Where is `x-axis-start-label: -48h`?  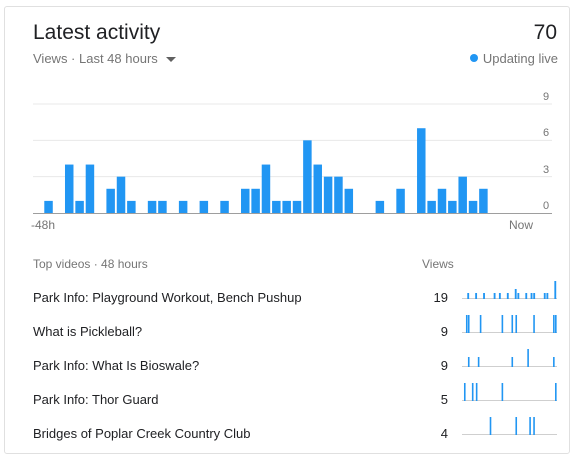 x-axis-start-label: -48h is located at coordinates (43, 225).